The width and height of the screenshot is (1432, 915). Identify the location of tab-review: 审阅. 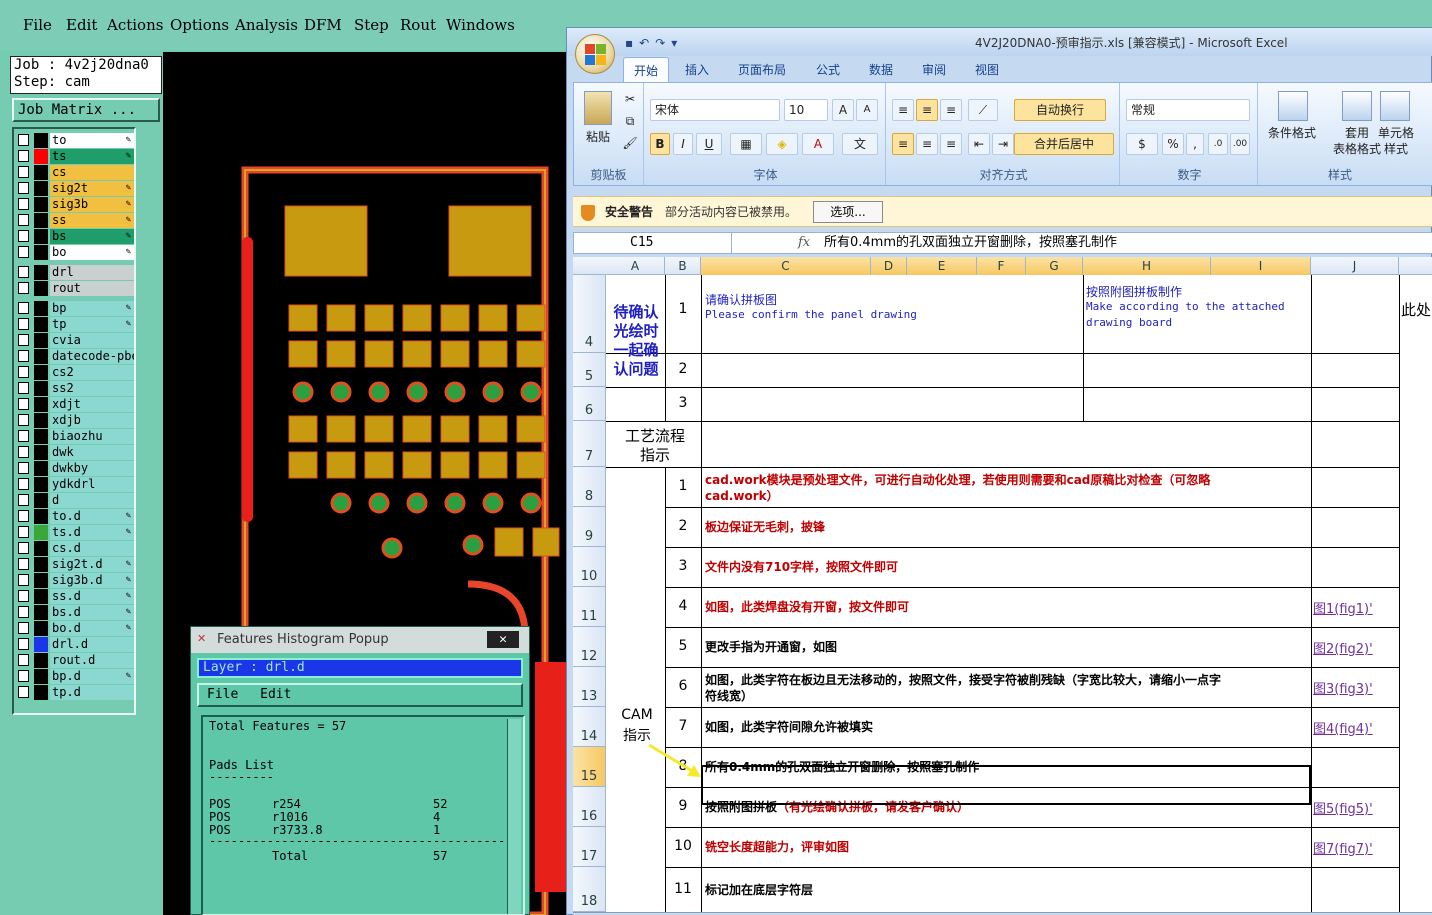
(934, 69).